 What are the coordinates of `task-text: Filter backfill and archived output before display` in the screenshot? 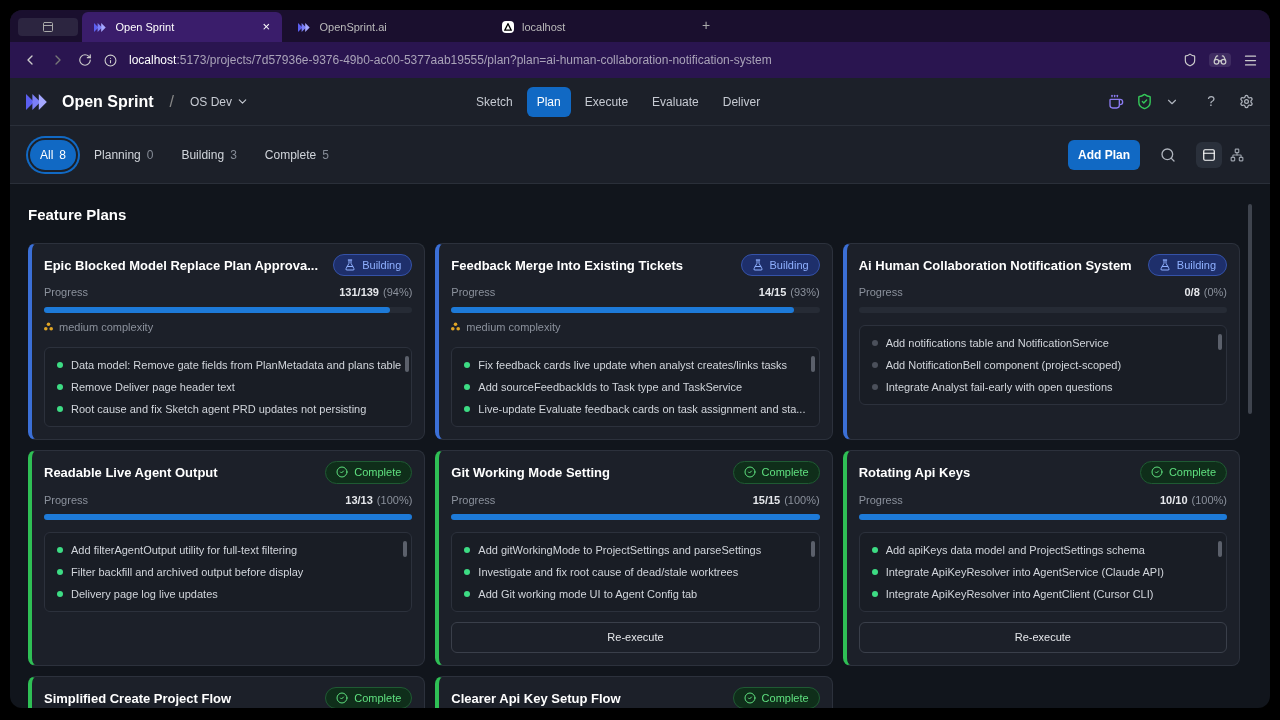 It's located at (187, 572).